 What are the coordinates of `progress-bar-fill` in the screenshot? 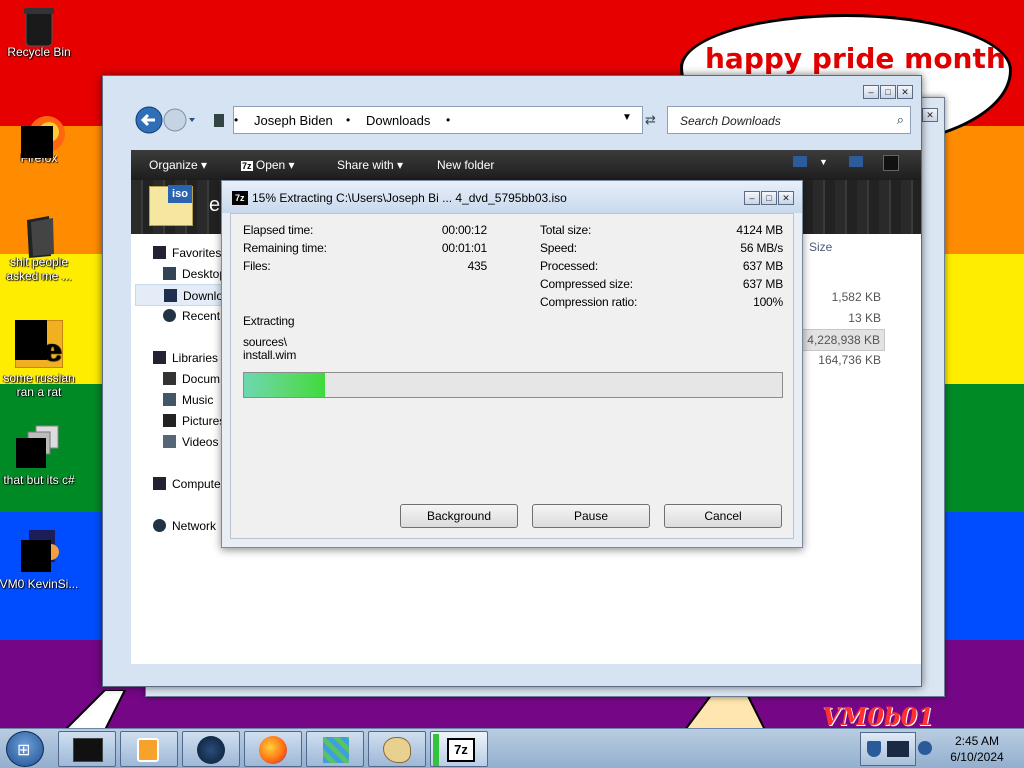 It's located at (284, 385).